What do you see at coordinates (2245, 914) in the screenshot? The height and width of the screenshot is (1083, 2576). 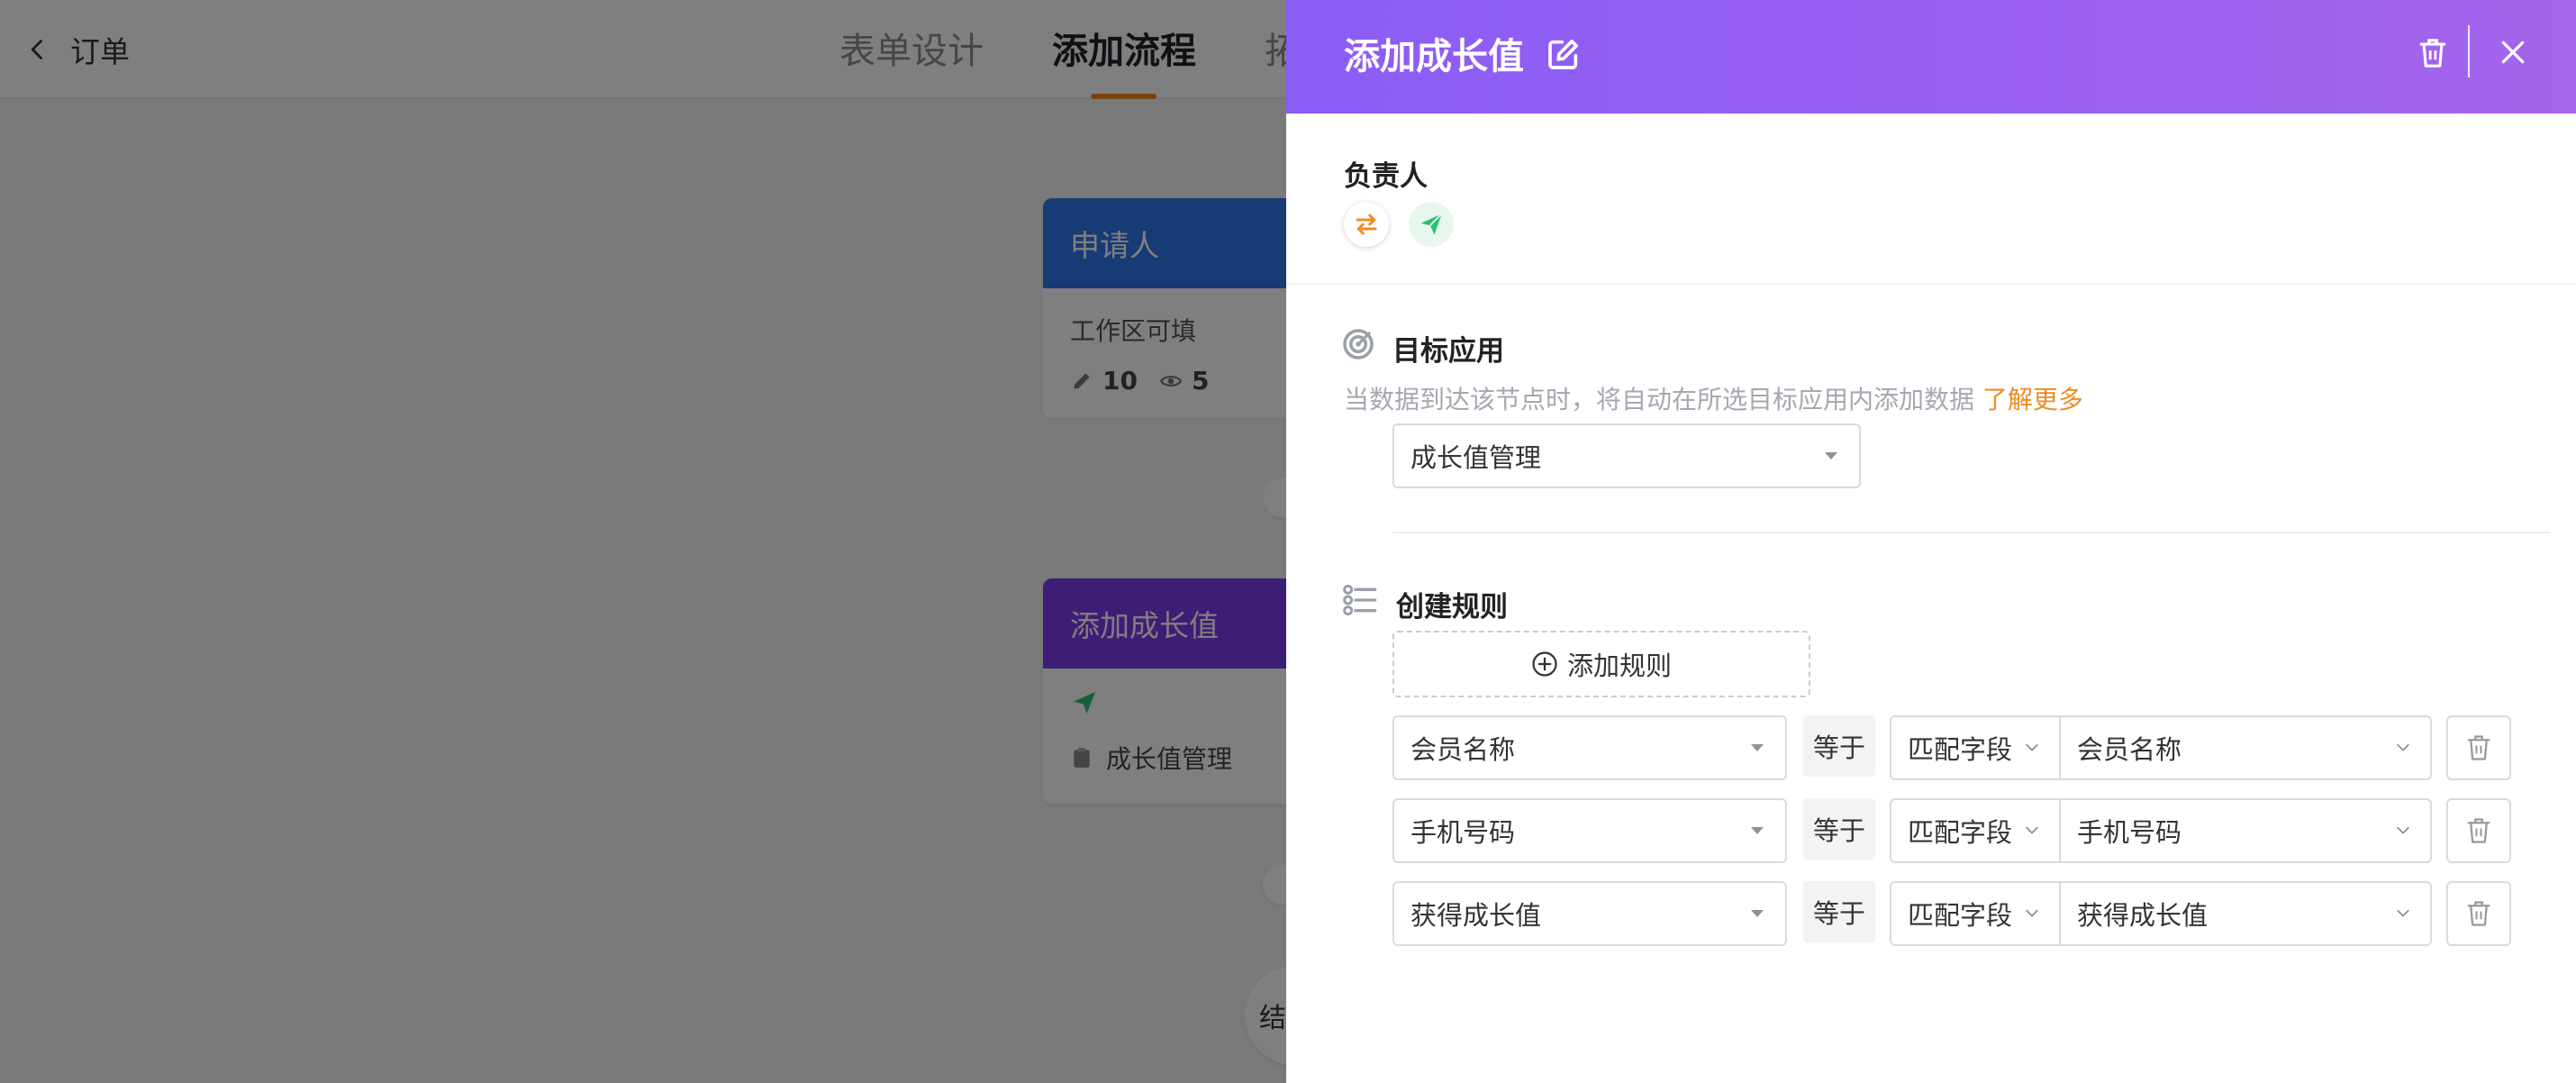 I see `target-field-select: 获得成长值` at bounding box center [2245, 914].